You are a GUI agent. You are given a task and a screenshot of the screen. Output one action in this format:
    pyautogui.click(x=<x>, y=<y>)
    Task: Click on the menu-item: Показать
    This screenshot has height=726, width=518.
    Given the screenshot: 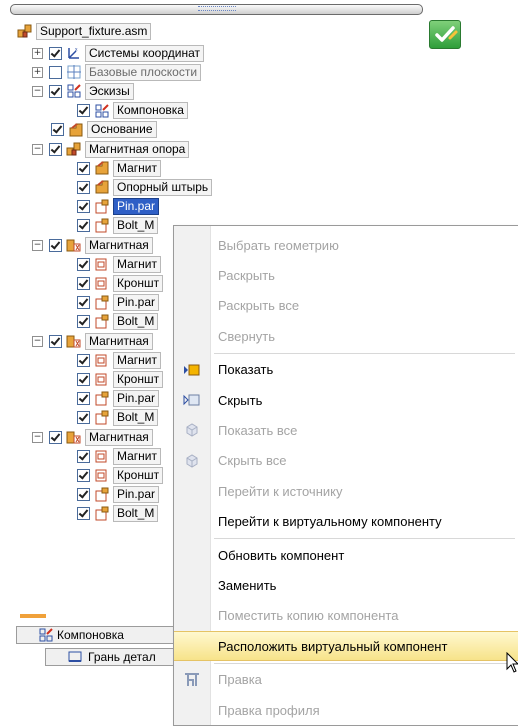 What is the action you would take?
    pyautogui.click(x=346, y=370)
    